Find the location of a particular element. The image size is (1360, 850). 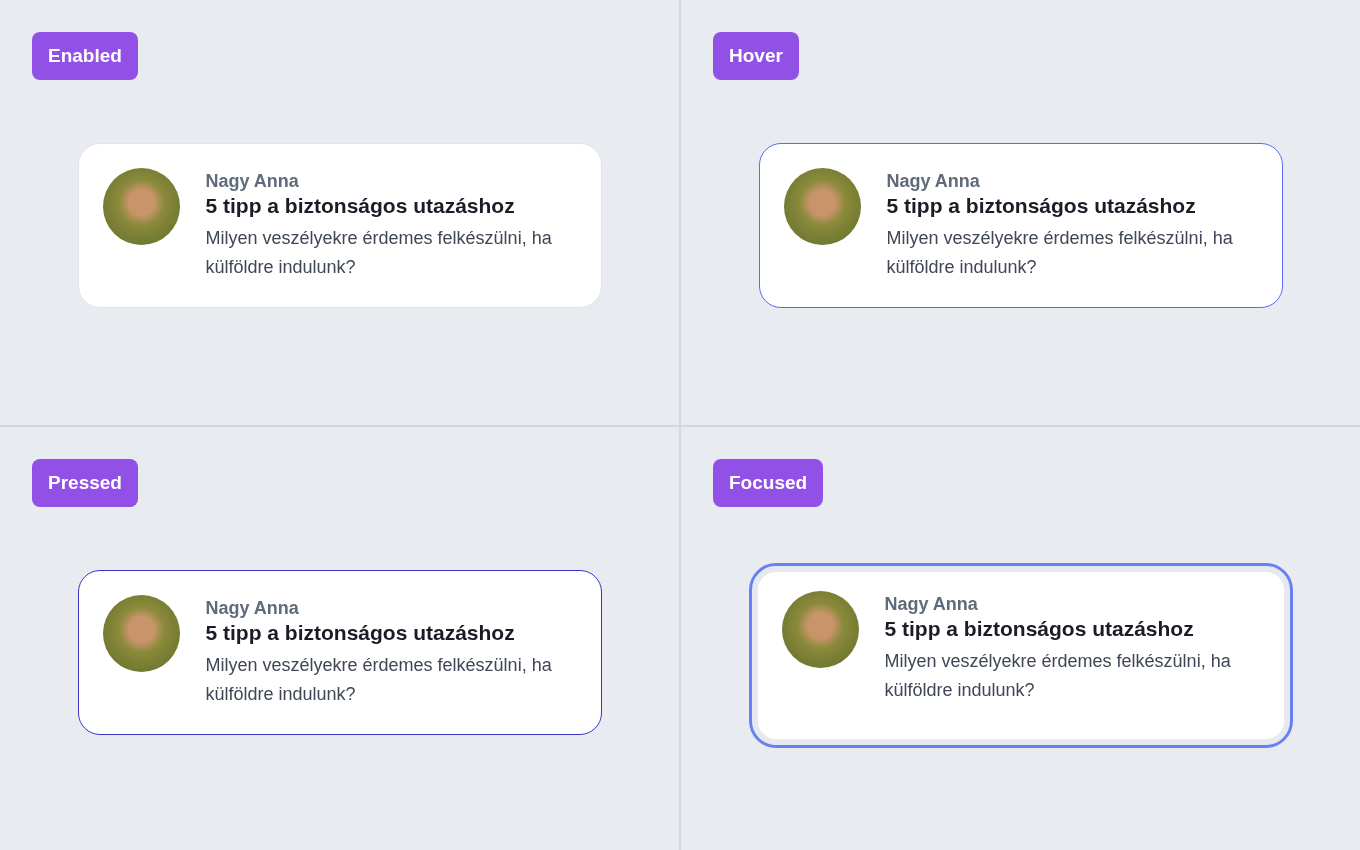

state-label: Focused is located at coordinates (768, 483).